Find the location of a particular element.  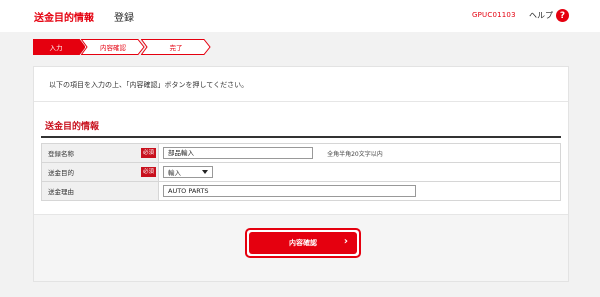

table-row: 送金理由 AUTO PARTS is located at coordinates (301, 191).